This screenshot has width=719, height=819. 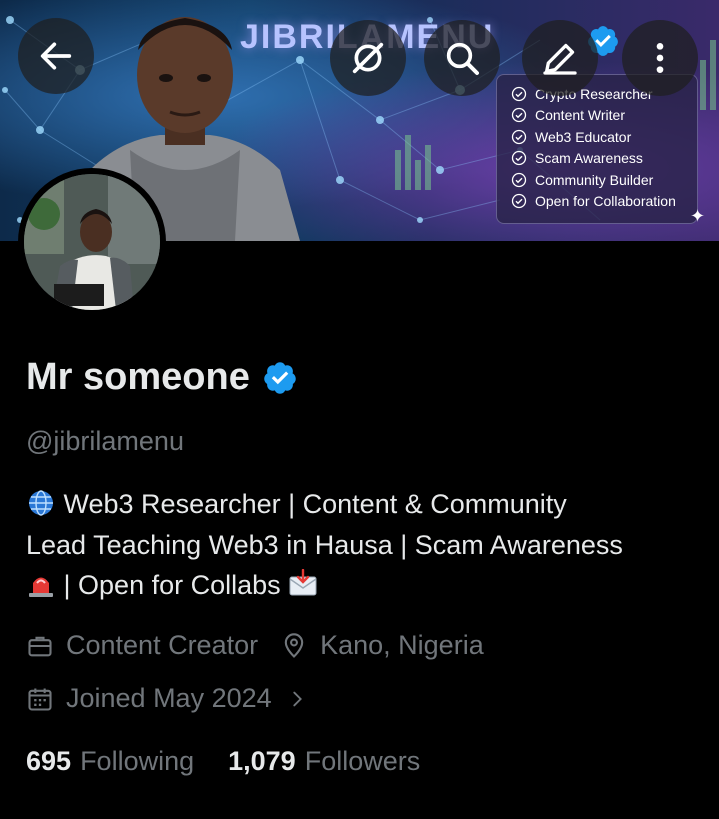 What do you see at coordinates (294, 645) in the screenshot?
I see `location-pin-icon` at bounding box center [294, 645].